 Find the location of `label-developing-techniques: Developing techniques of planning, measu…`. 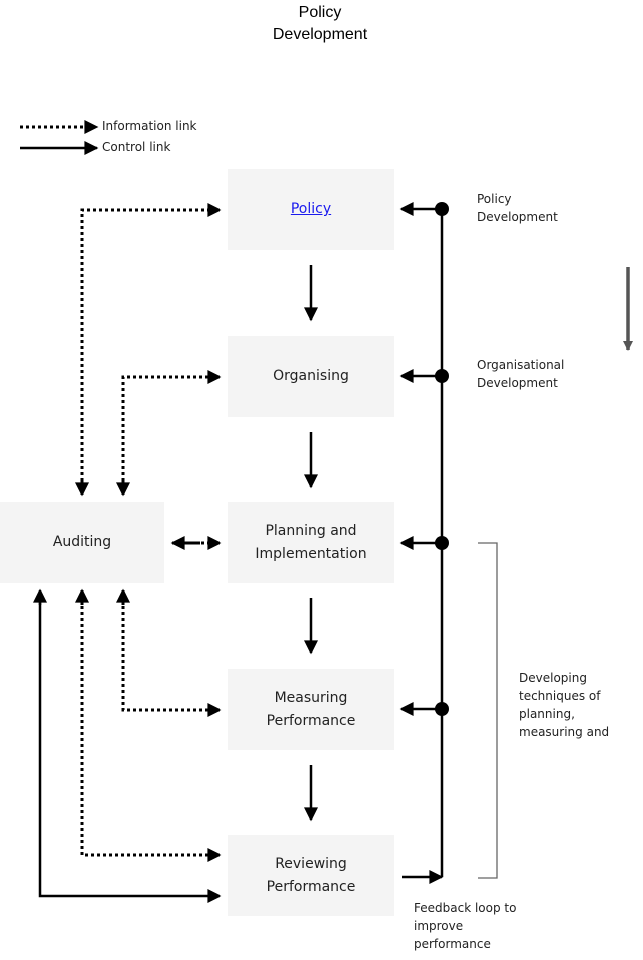

label-developing-techniques: Developing techniques of planning, measu… is located at coordinates (564, 705).